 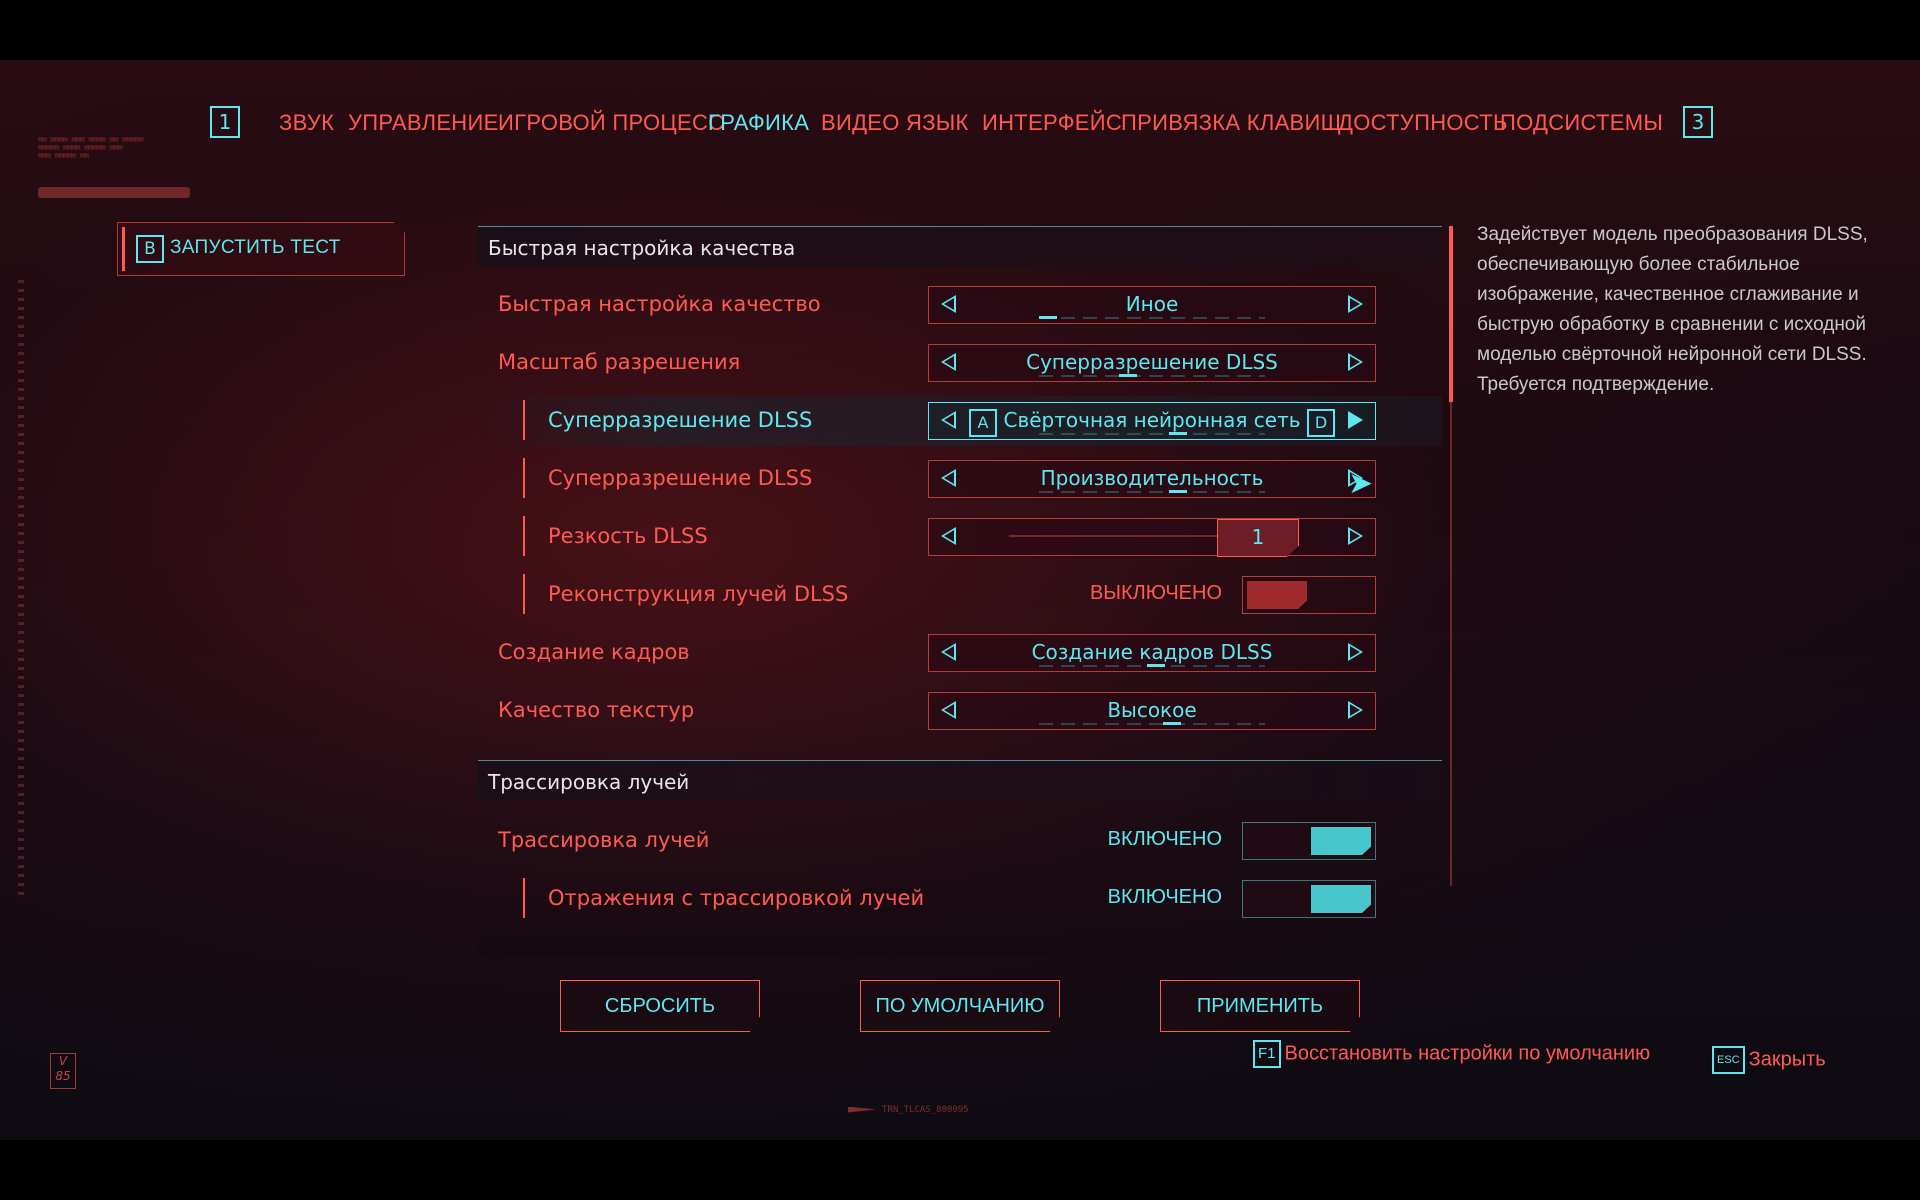 What do you see at coordinates (1467, 1053) in the screenshot?
I see `restore-defaults-label: Восстановить настройки по умолчанию` at bounding box center [1467, 1053].